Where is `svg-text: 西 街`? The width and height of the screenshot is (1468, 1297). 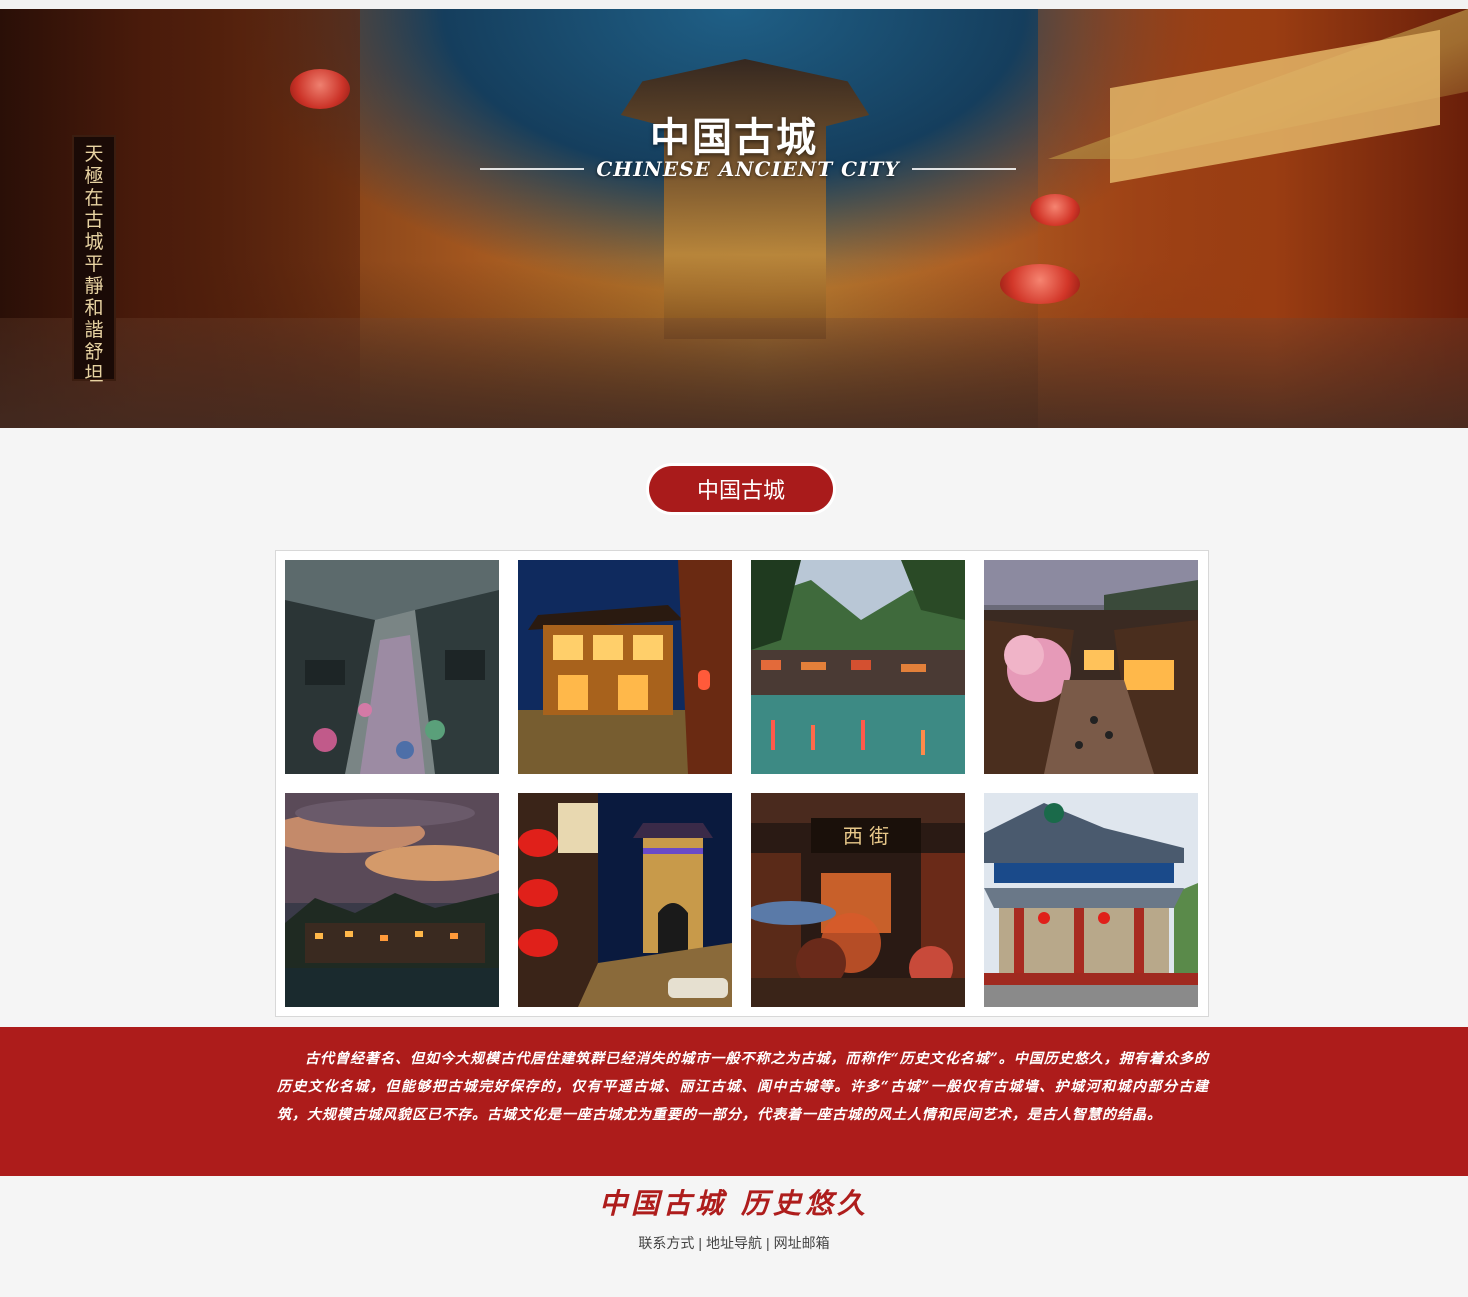 svg-text: 西 街 is located at coordinates (866, 836).